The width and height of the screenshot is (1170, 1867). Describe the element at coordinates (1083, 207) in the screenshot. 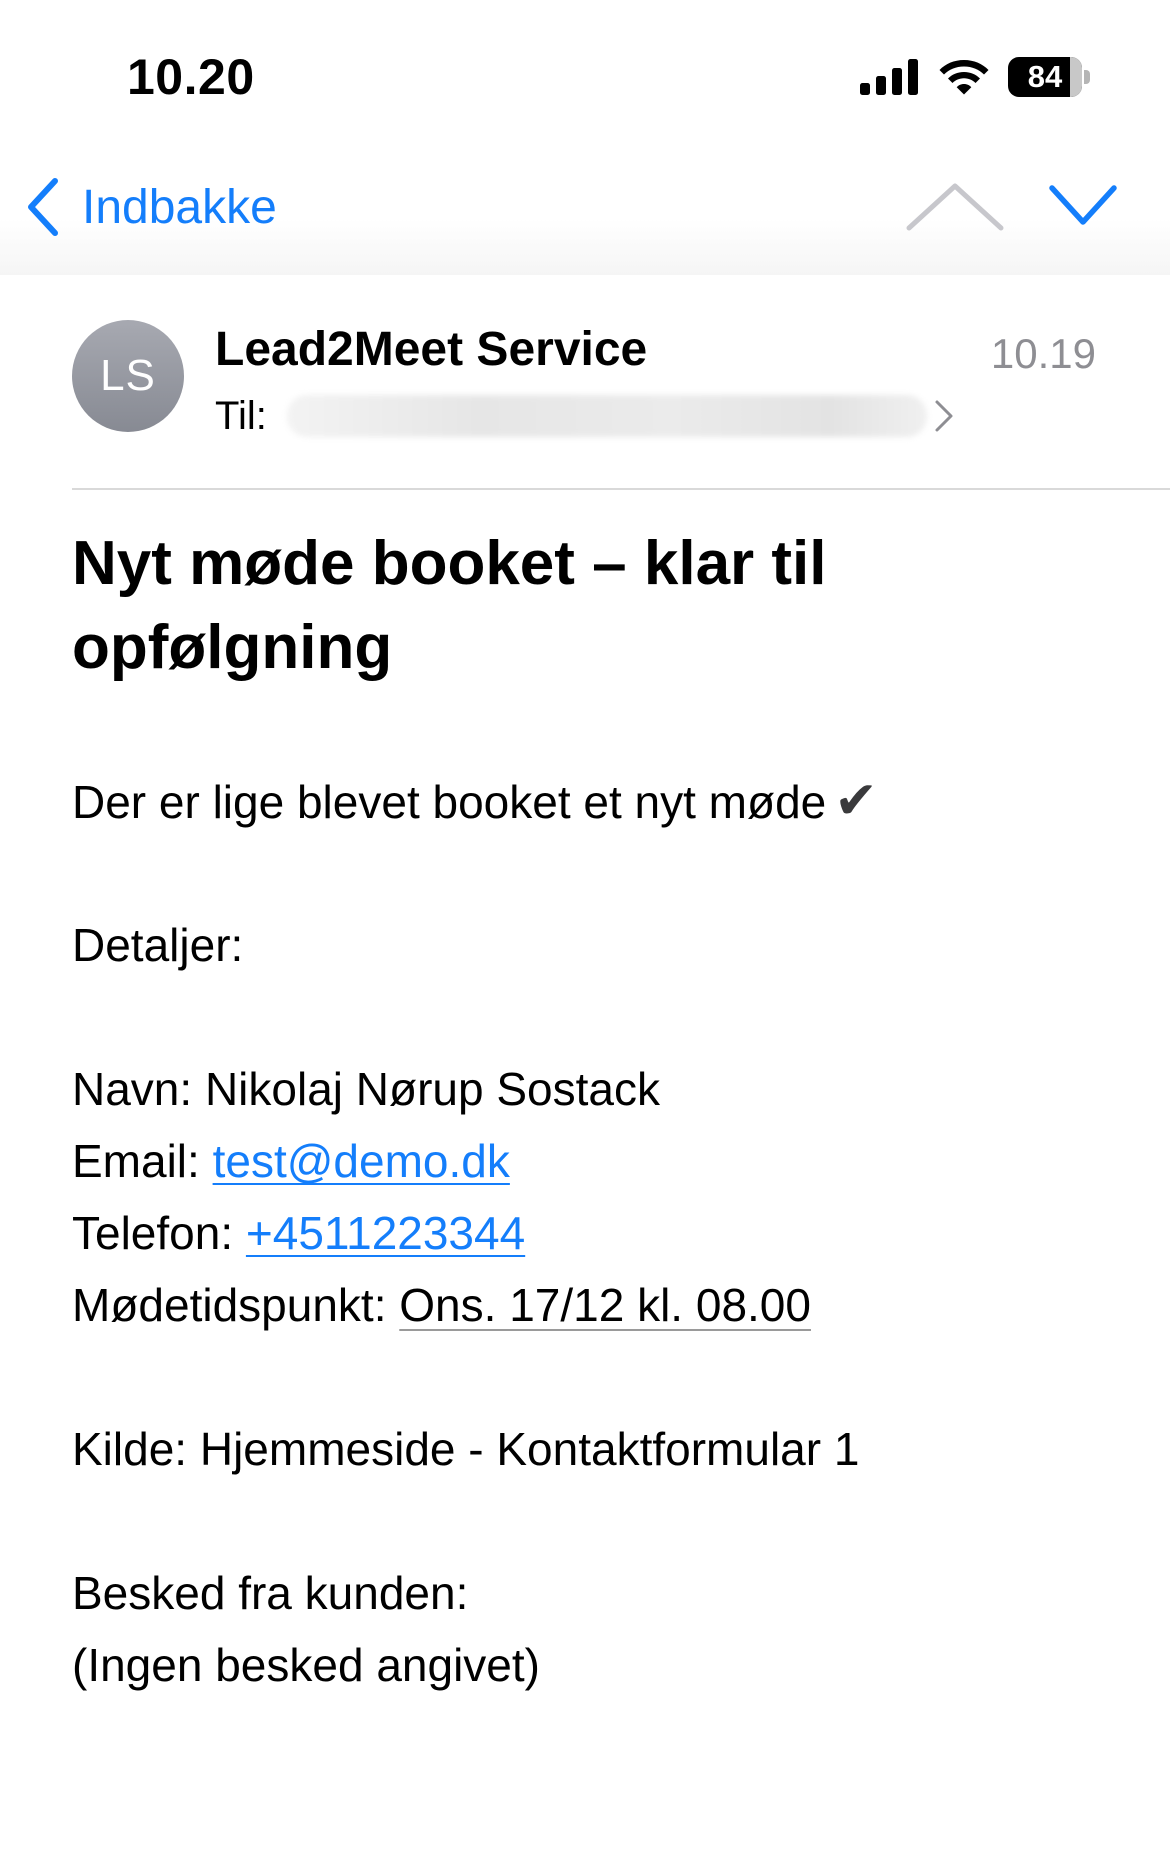

I see `next-message-chevron-down-icon` at that location.